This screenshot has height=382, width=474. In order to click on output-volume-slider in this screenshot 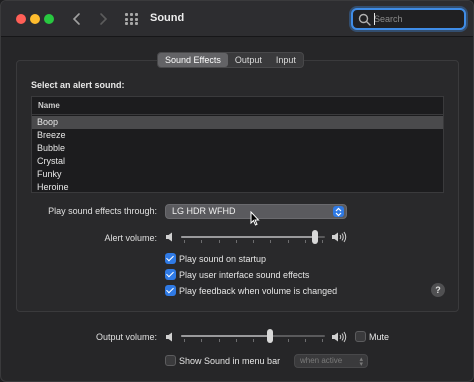, I will do `click(253, 336)`.